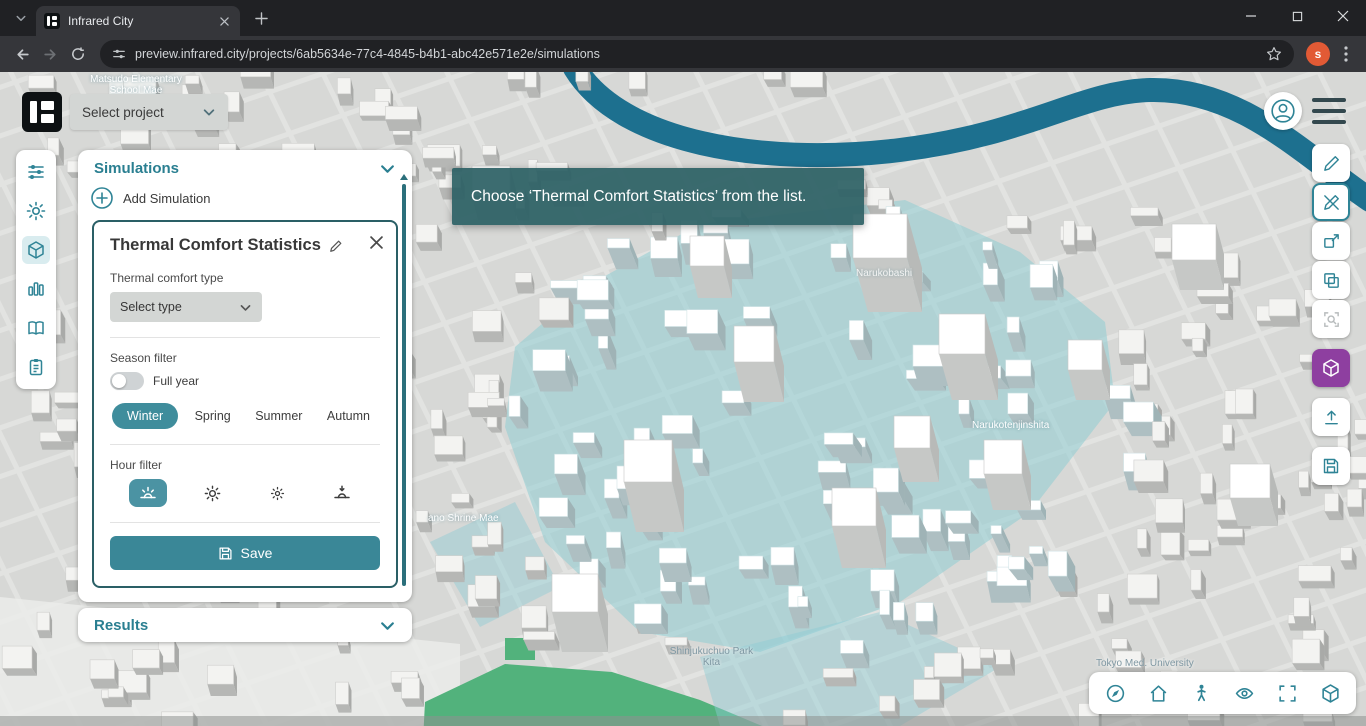 This screenshot has width=1366, height=726. I want to click on back-button, so click(22, 54).